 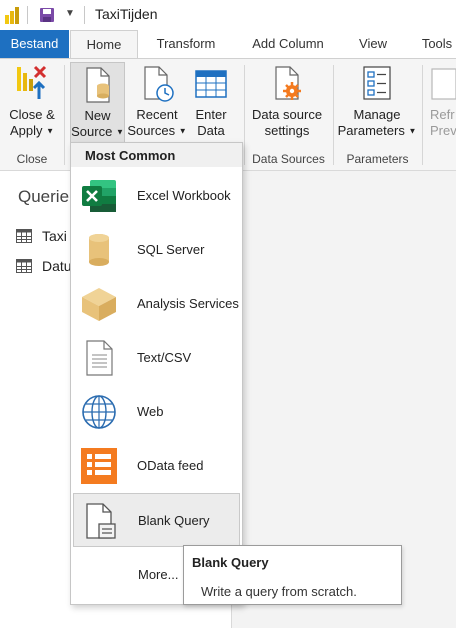 What do you see at coordinates (151, 130) in the screenshot?
I see `recent-sources-label-2: Sources` at bounding box center [151, 130].